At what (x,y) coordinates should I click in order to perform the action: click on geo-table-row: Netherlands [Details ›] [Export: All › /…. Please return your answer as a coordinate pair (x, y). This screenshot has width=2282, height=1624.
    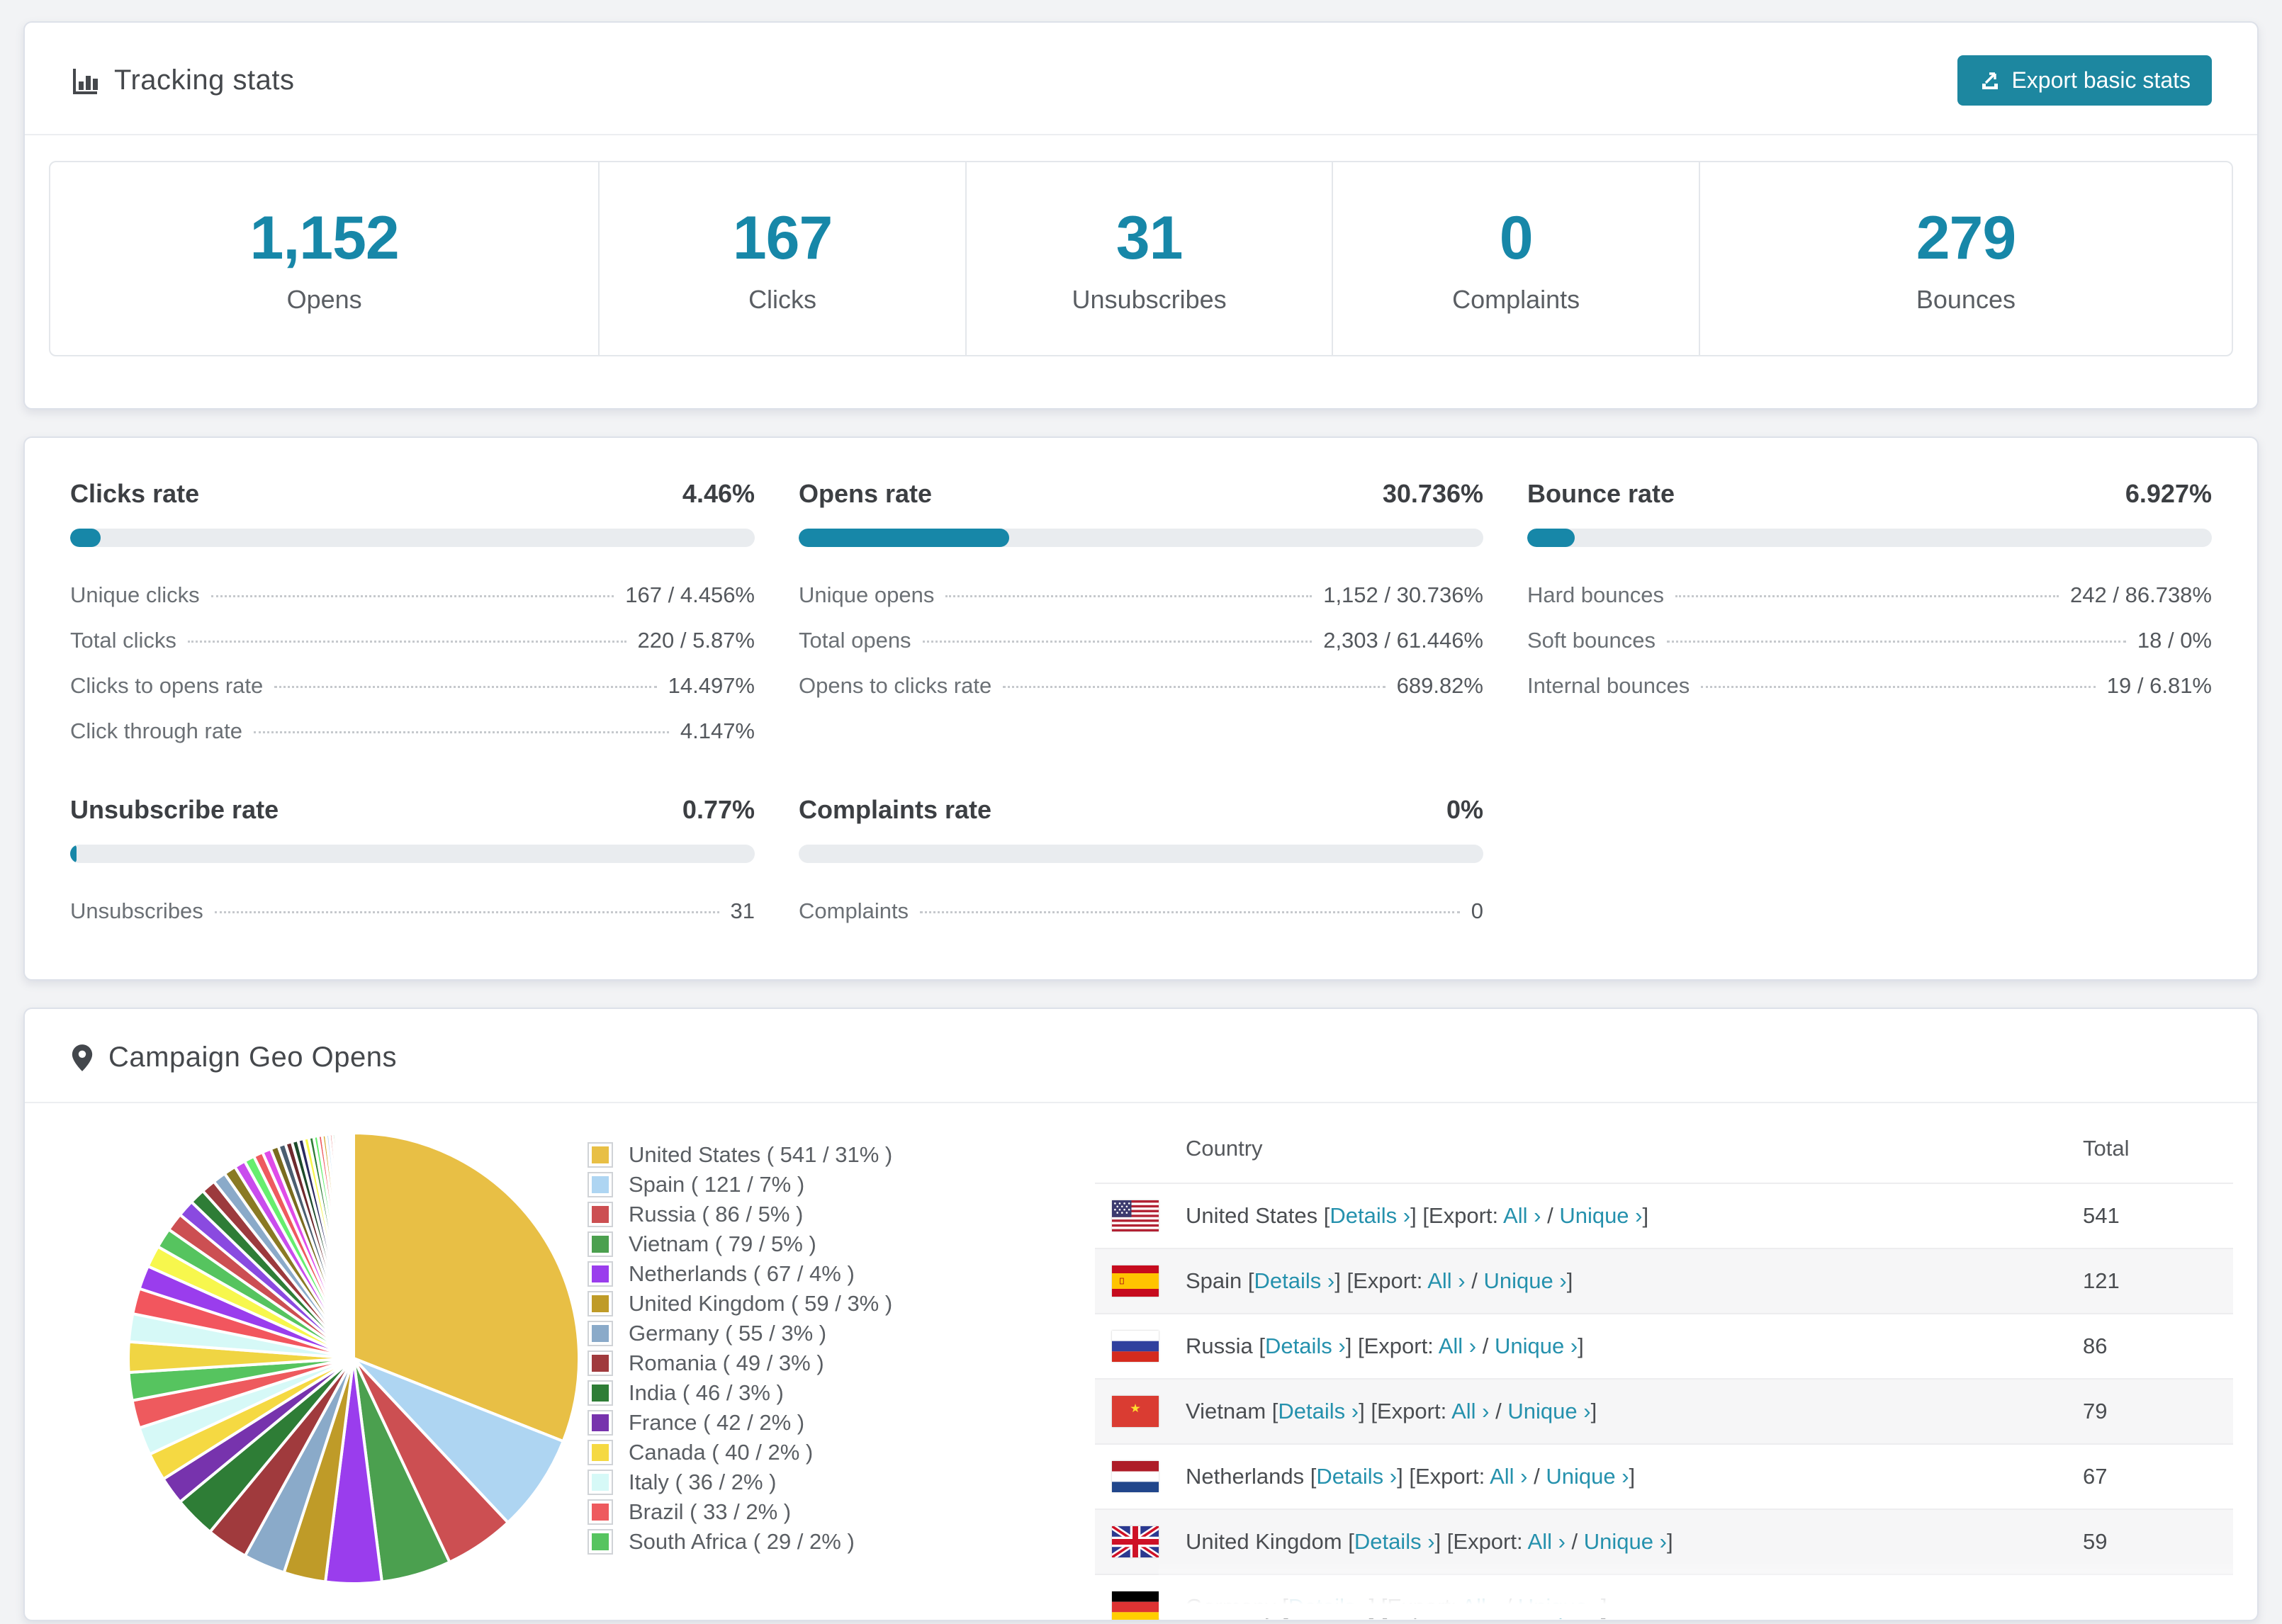
    Looking at the image, I should click on (1664, 1476).